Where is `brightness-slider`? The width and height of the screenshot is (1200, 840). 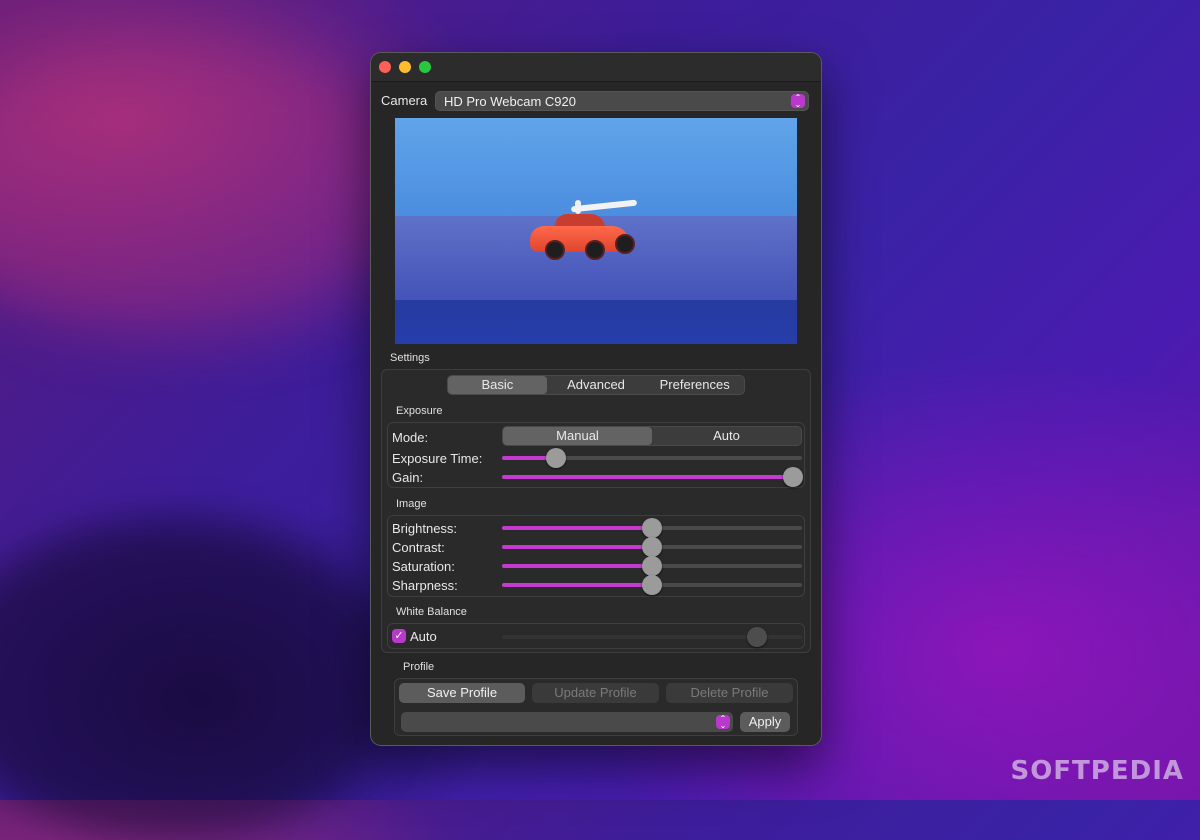
brightness-slider is located at coordinates (652, 528).